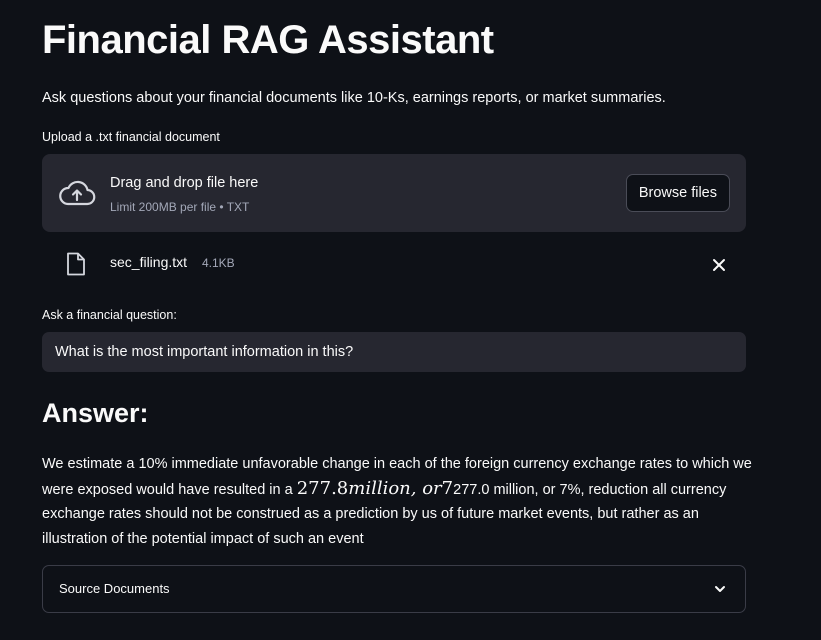  What do you see at coordinates (218, 263) in the screenshot?
I see `uploaded-file-size: 4.1KB` at bounding box center [218, 263].